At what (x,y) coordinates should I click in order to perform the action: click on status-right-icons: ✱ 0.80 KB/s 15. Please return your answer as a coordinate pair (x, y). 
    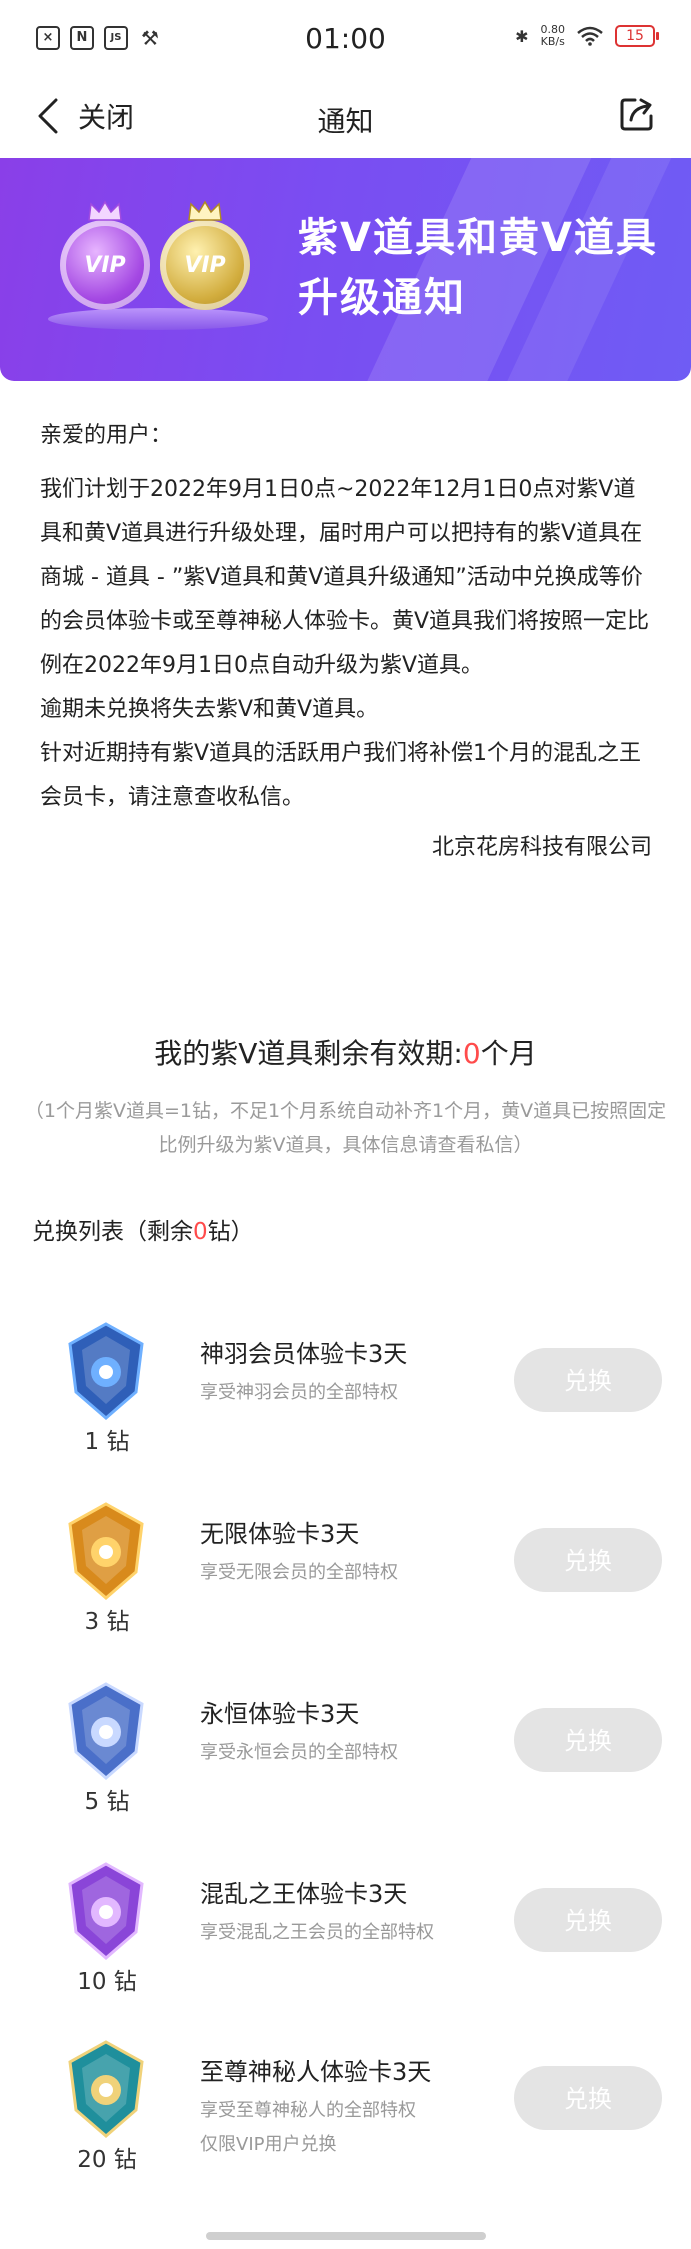
    Looking at the image, I should click on (587, 36).